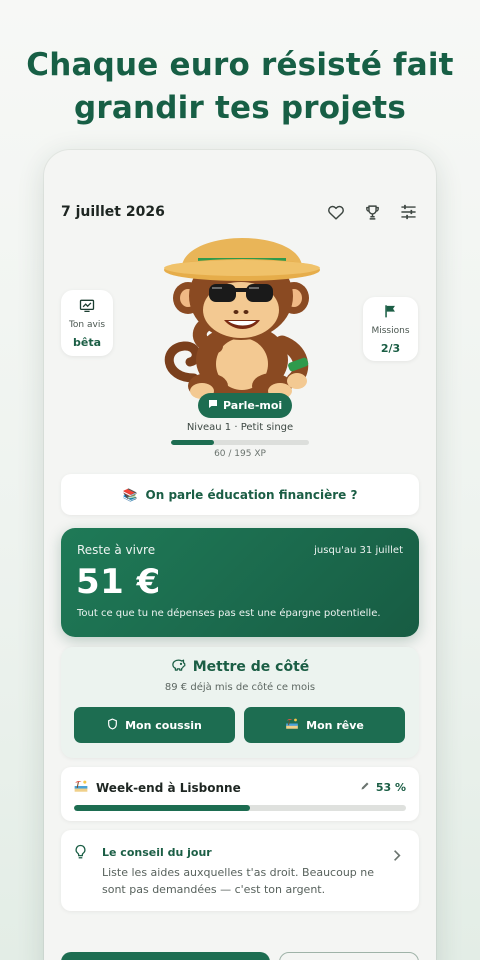 The height and width of the screenshot is (960, 480). Describe the element at coordinates (390, 348) in the screenshot. I see `missions-value: 2/3` at that location.